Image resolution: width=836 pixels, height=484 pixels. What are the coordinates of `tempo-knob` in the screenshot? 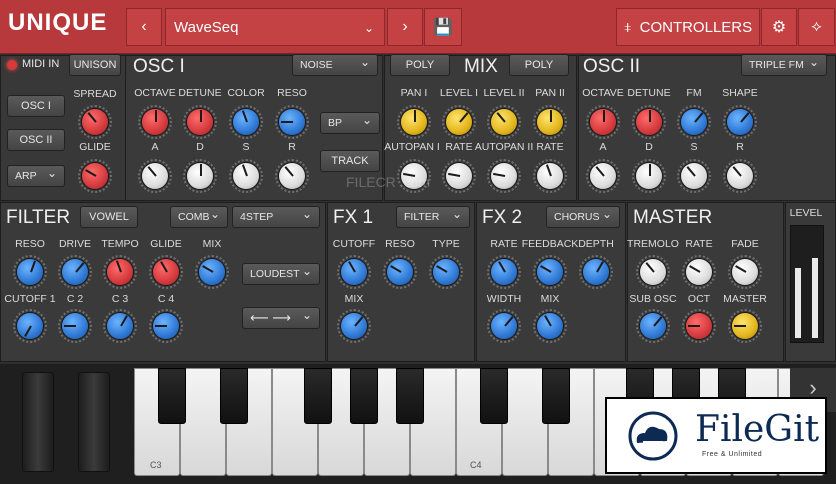 It's located at (120, 272).